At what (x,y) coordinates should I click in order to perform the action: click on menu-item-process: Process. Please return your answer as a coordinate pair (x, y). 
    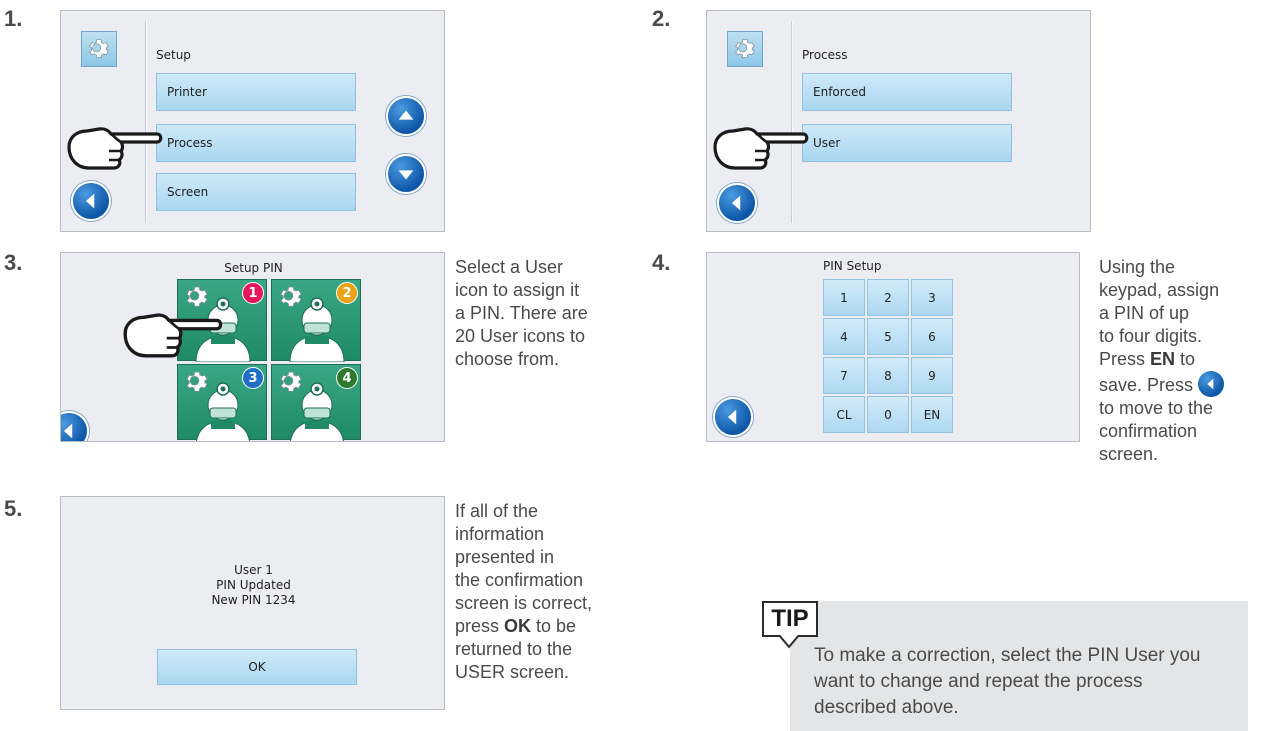
    Looking at the image, I should click on (256, 143).